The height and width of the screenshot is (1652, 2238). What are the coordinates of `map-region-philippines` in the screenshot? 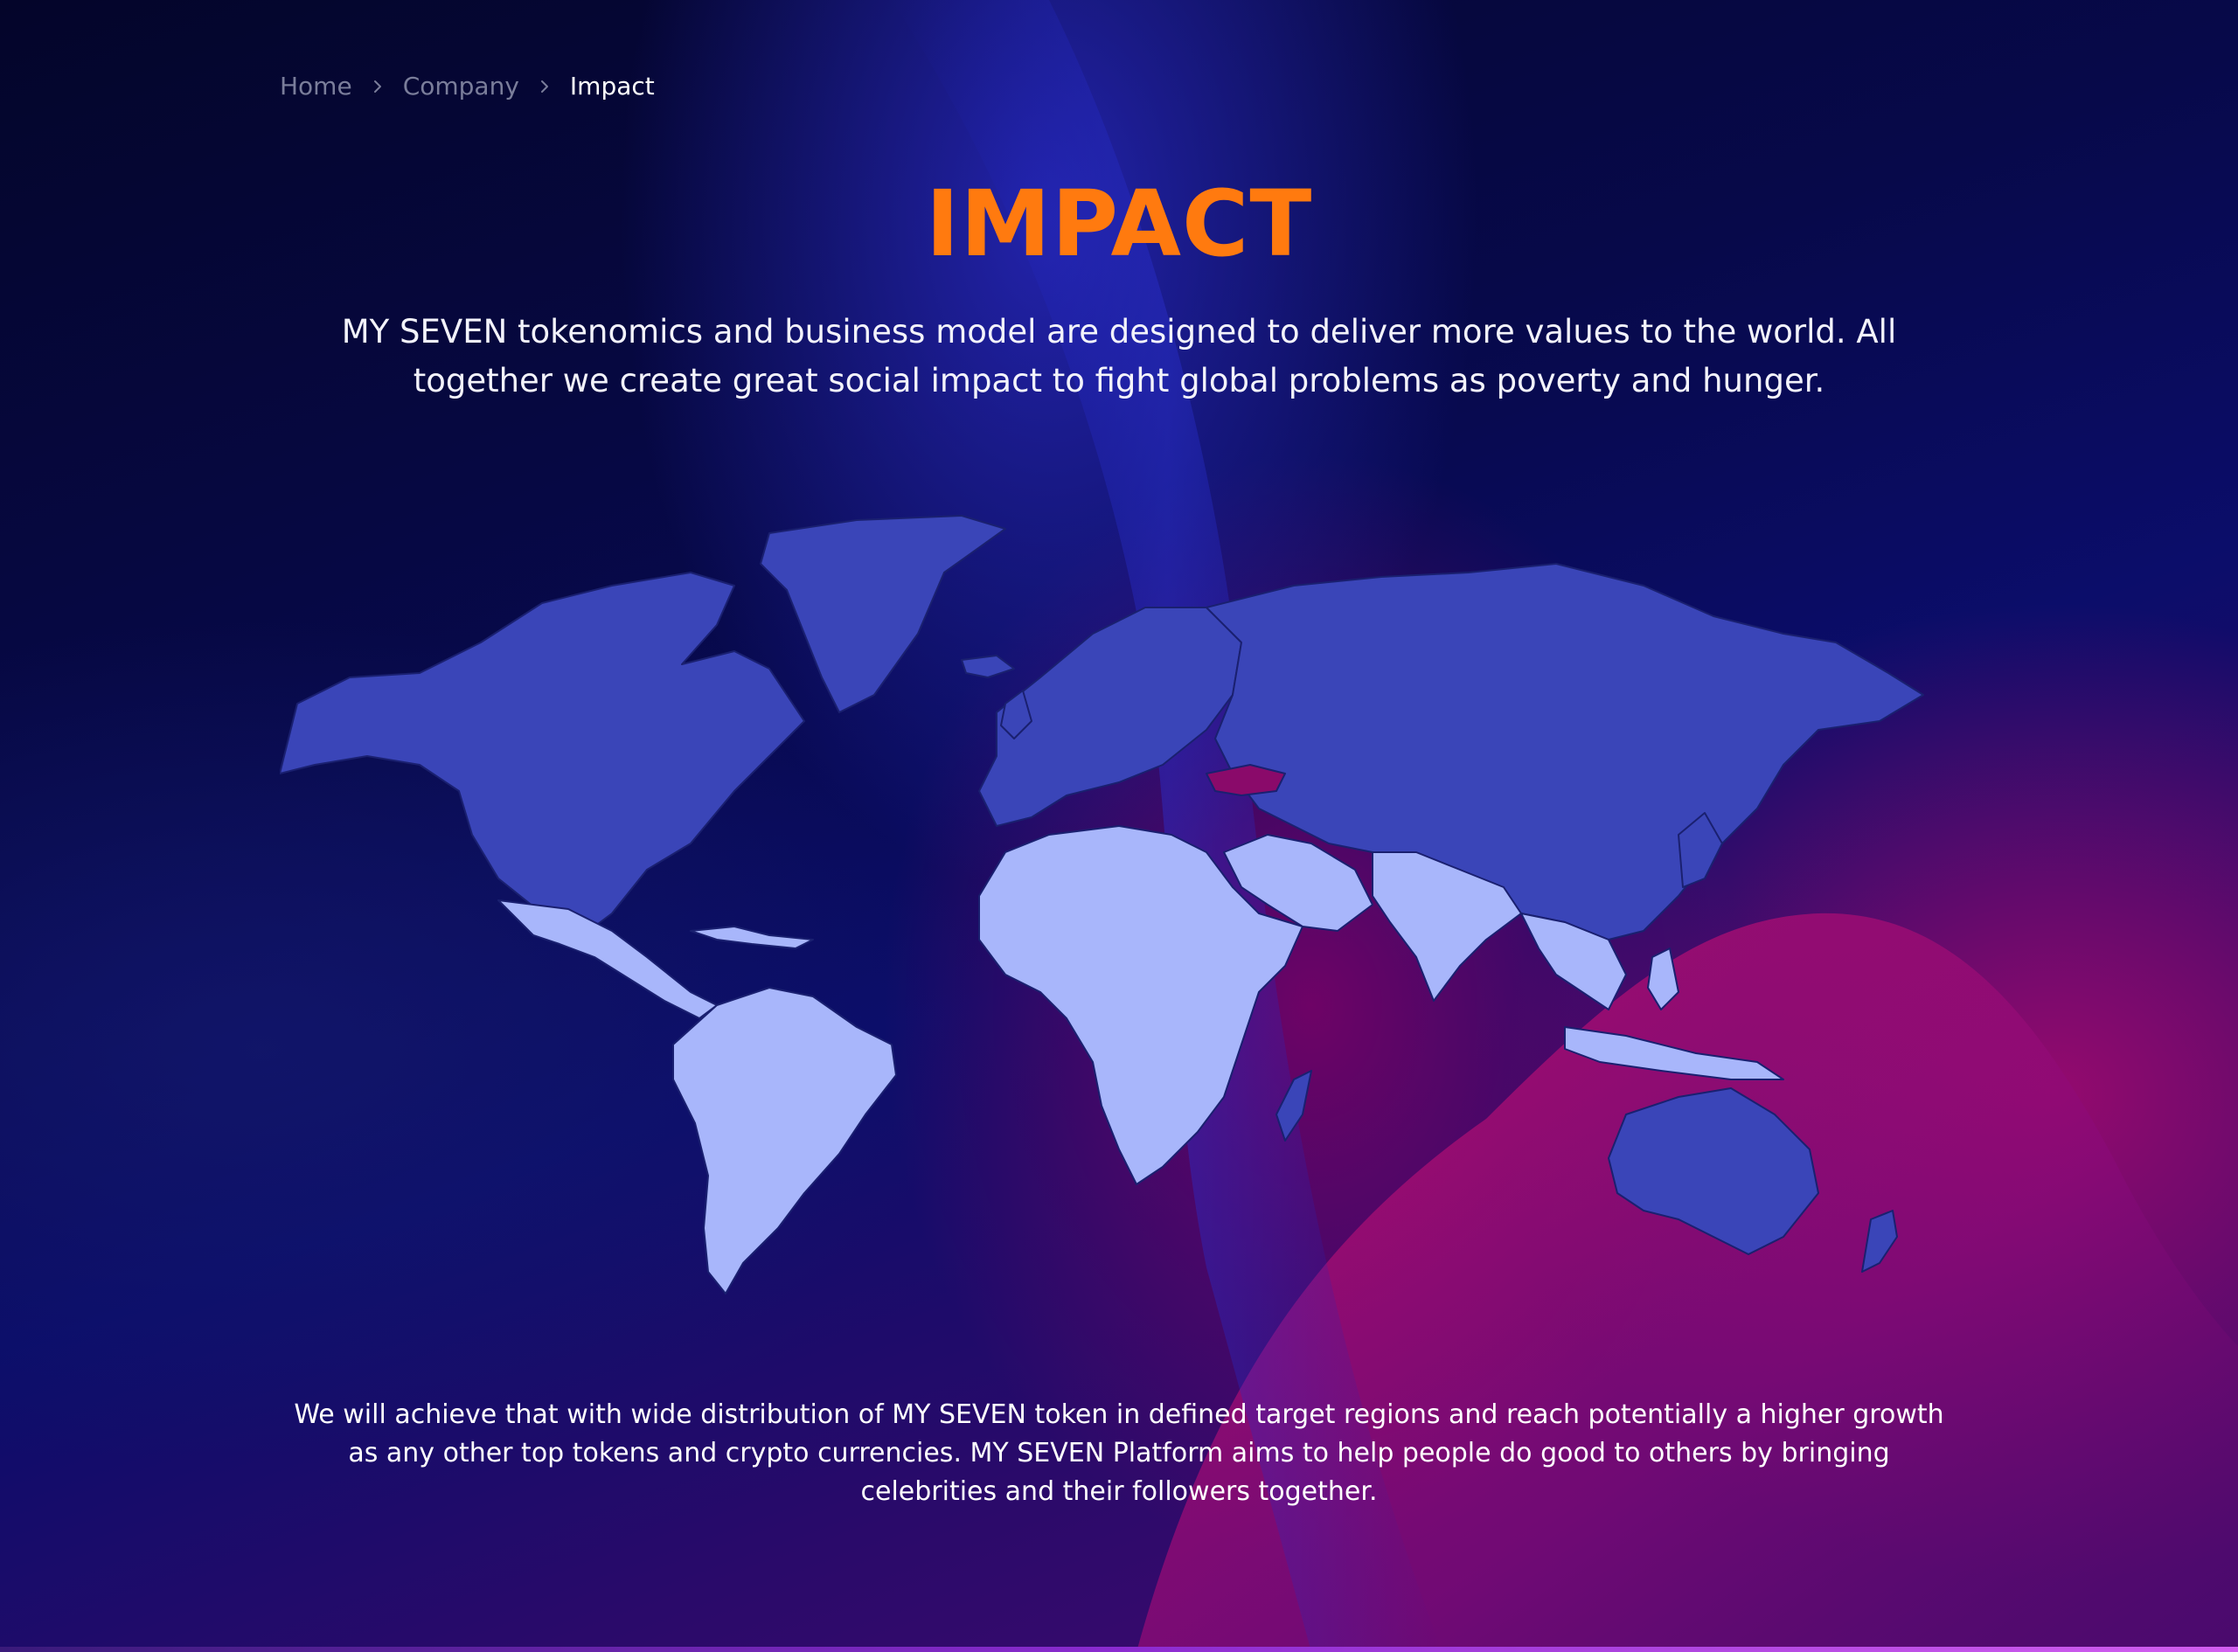 It's located at (1663, 978).